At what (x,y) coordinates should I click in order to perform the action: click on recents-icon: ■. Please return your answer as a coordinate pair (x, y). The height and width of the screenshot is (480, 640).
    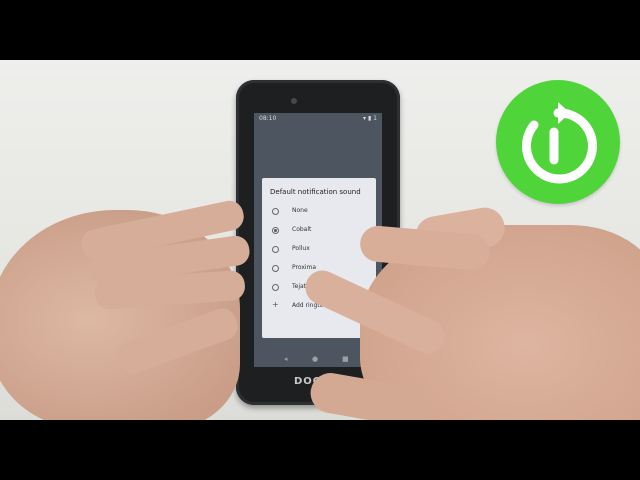
    Looking at the image, I should click on (345, 359).